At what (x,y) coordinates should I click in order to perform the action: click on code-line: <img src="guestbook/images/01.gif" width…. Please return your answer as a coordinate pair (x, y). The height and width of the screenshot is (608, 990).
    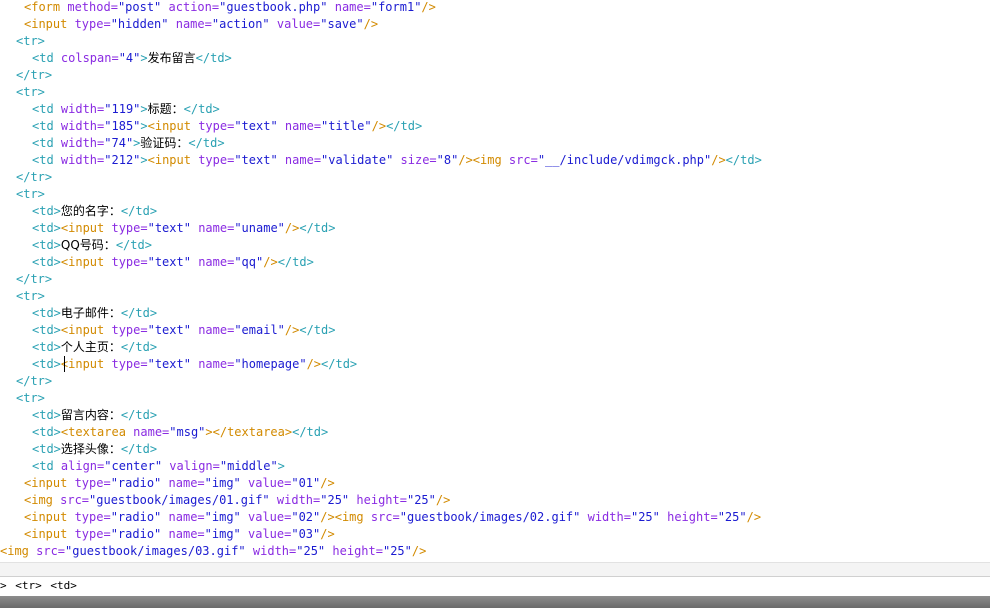
    Looking at the image, I should click on (237, 500).